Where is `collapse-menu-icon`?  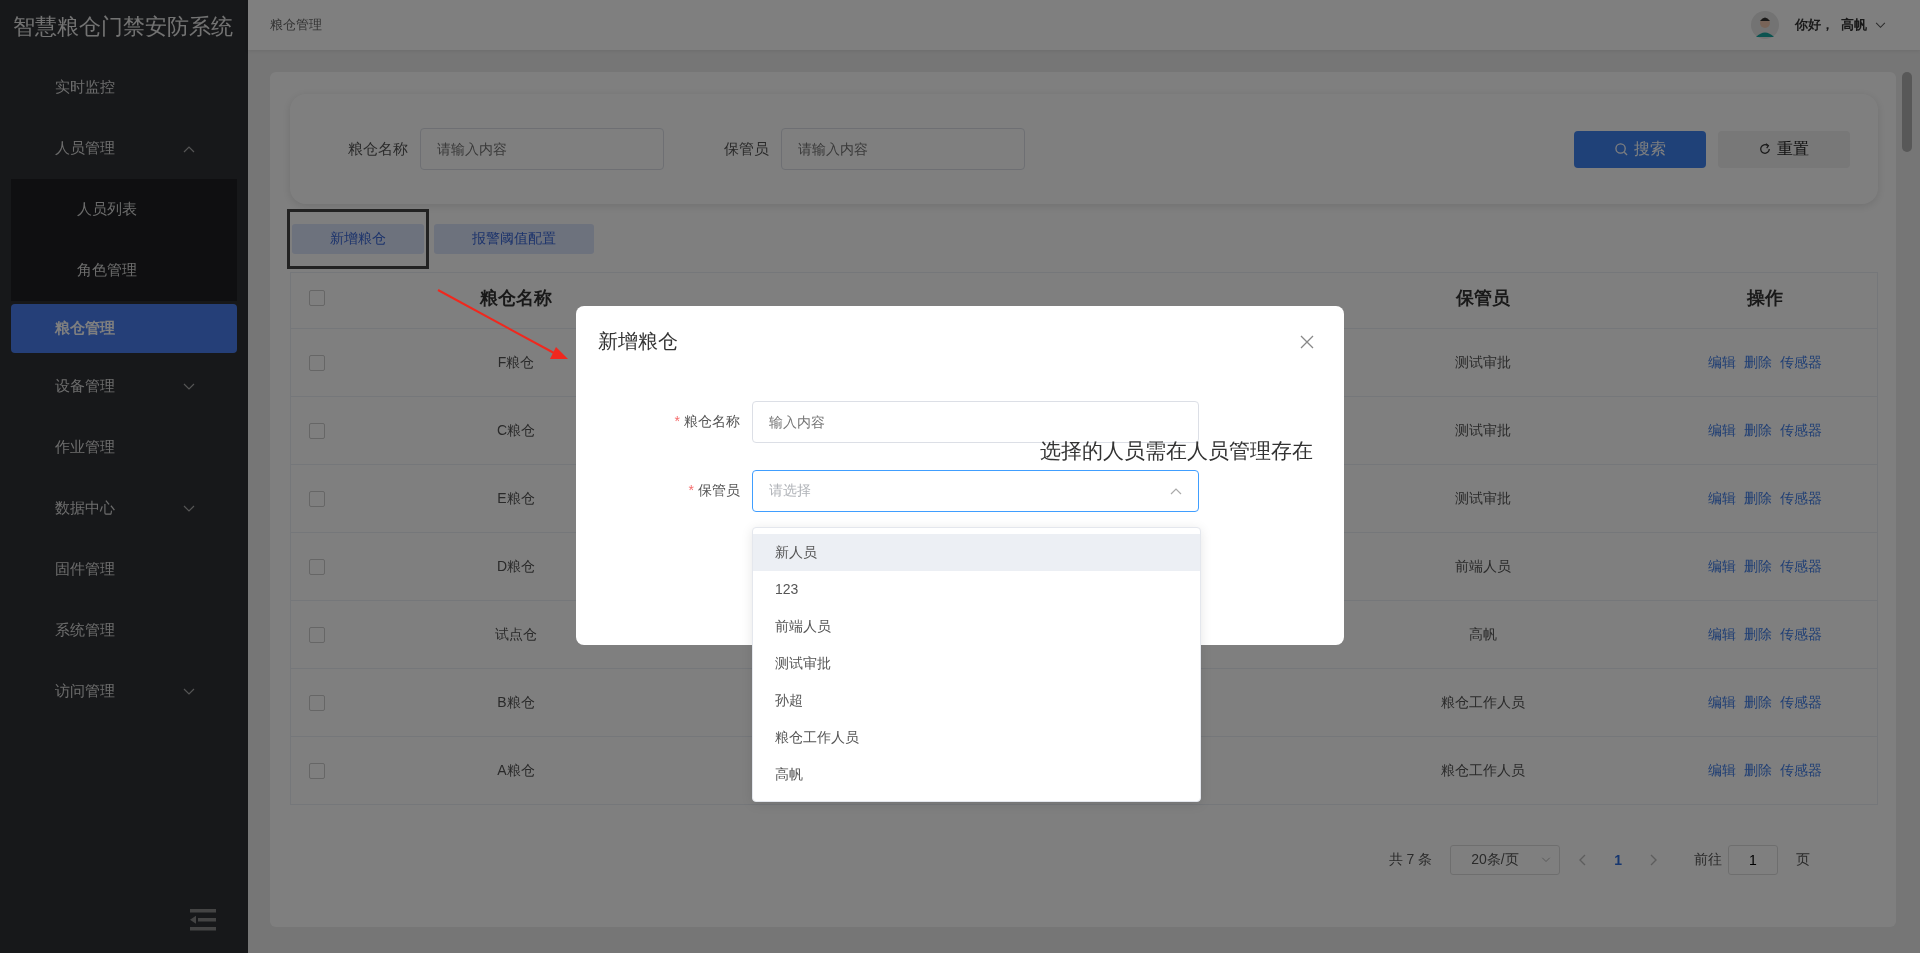 collapse-menu-icon is located at coordinates (203, 920).